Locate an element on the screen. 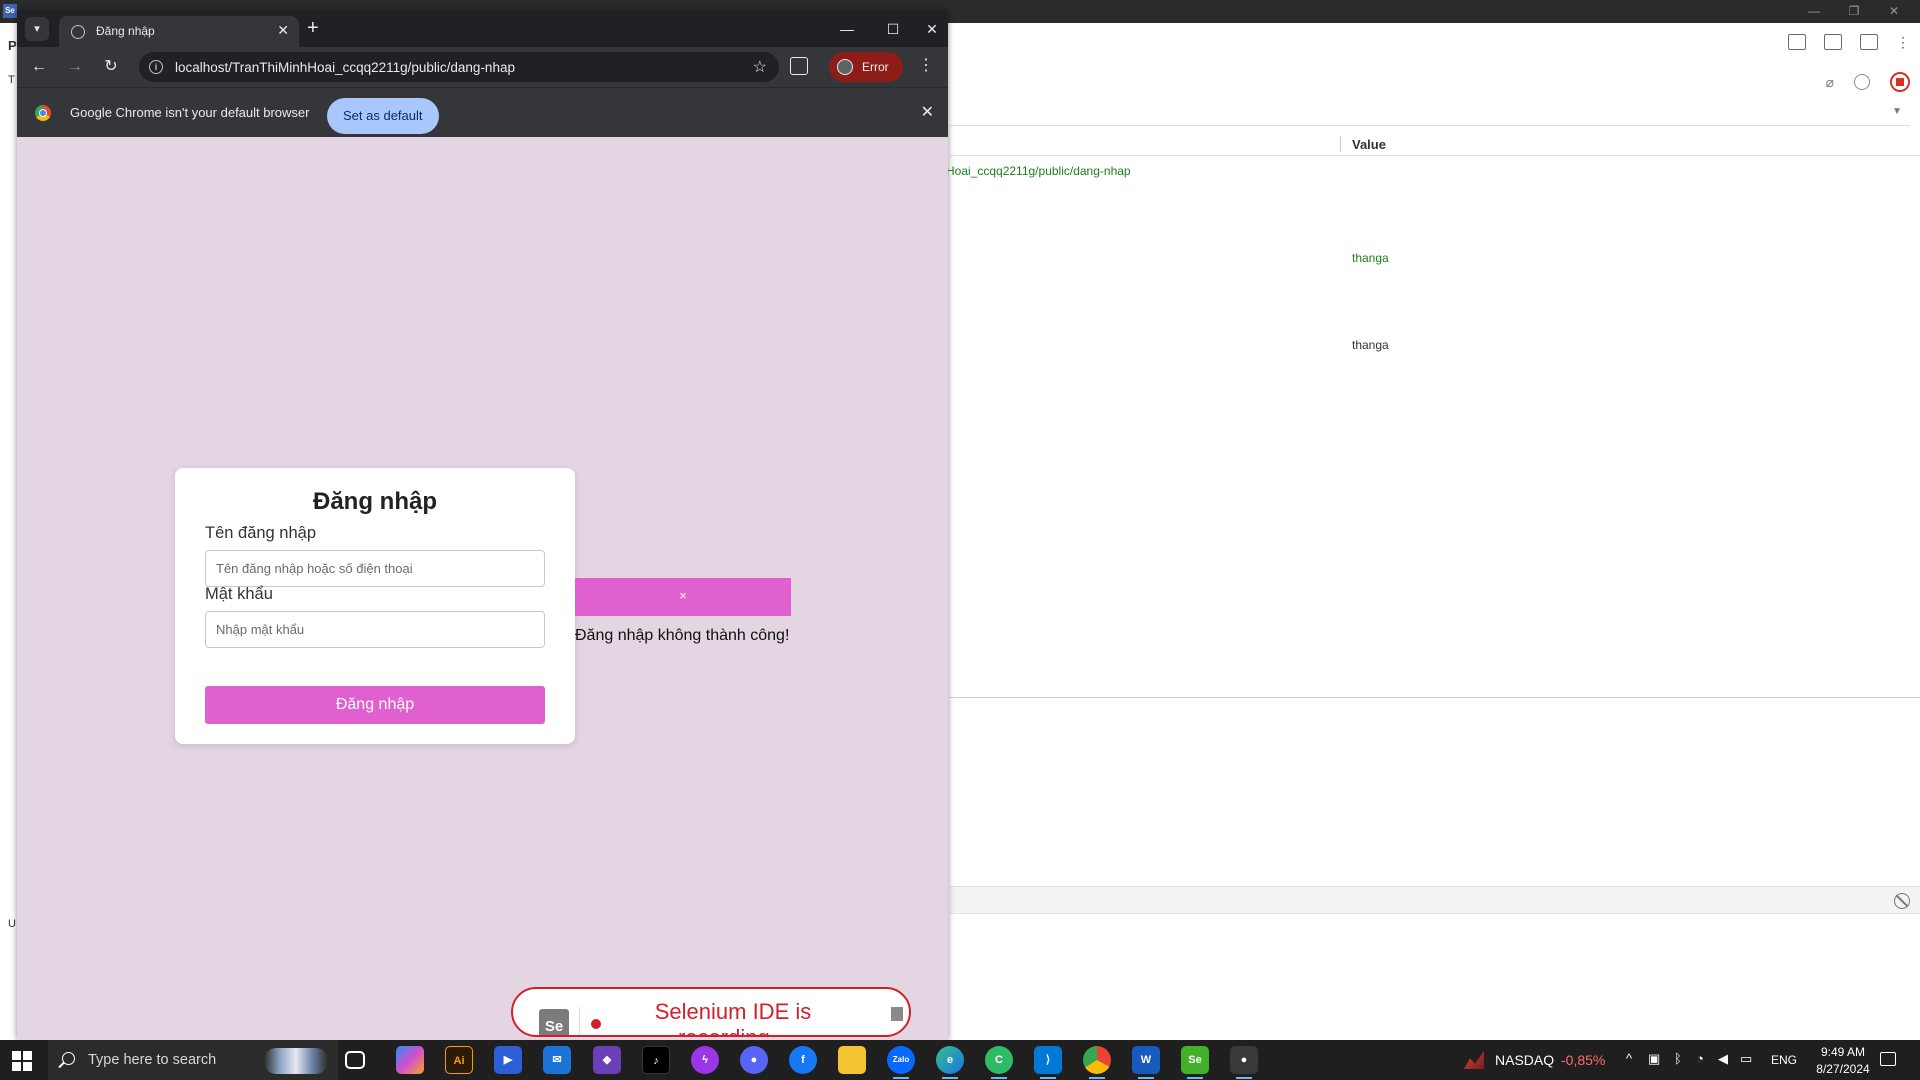  password-input is located at coordinates (375, 629).